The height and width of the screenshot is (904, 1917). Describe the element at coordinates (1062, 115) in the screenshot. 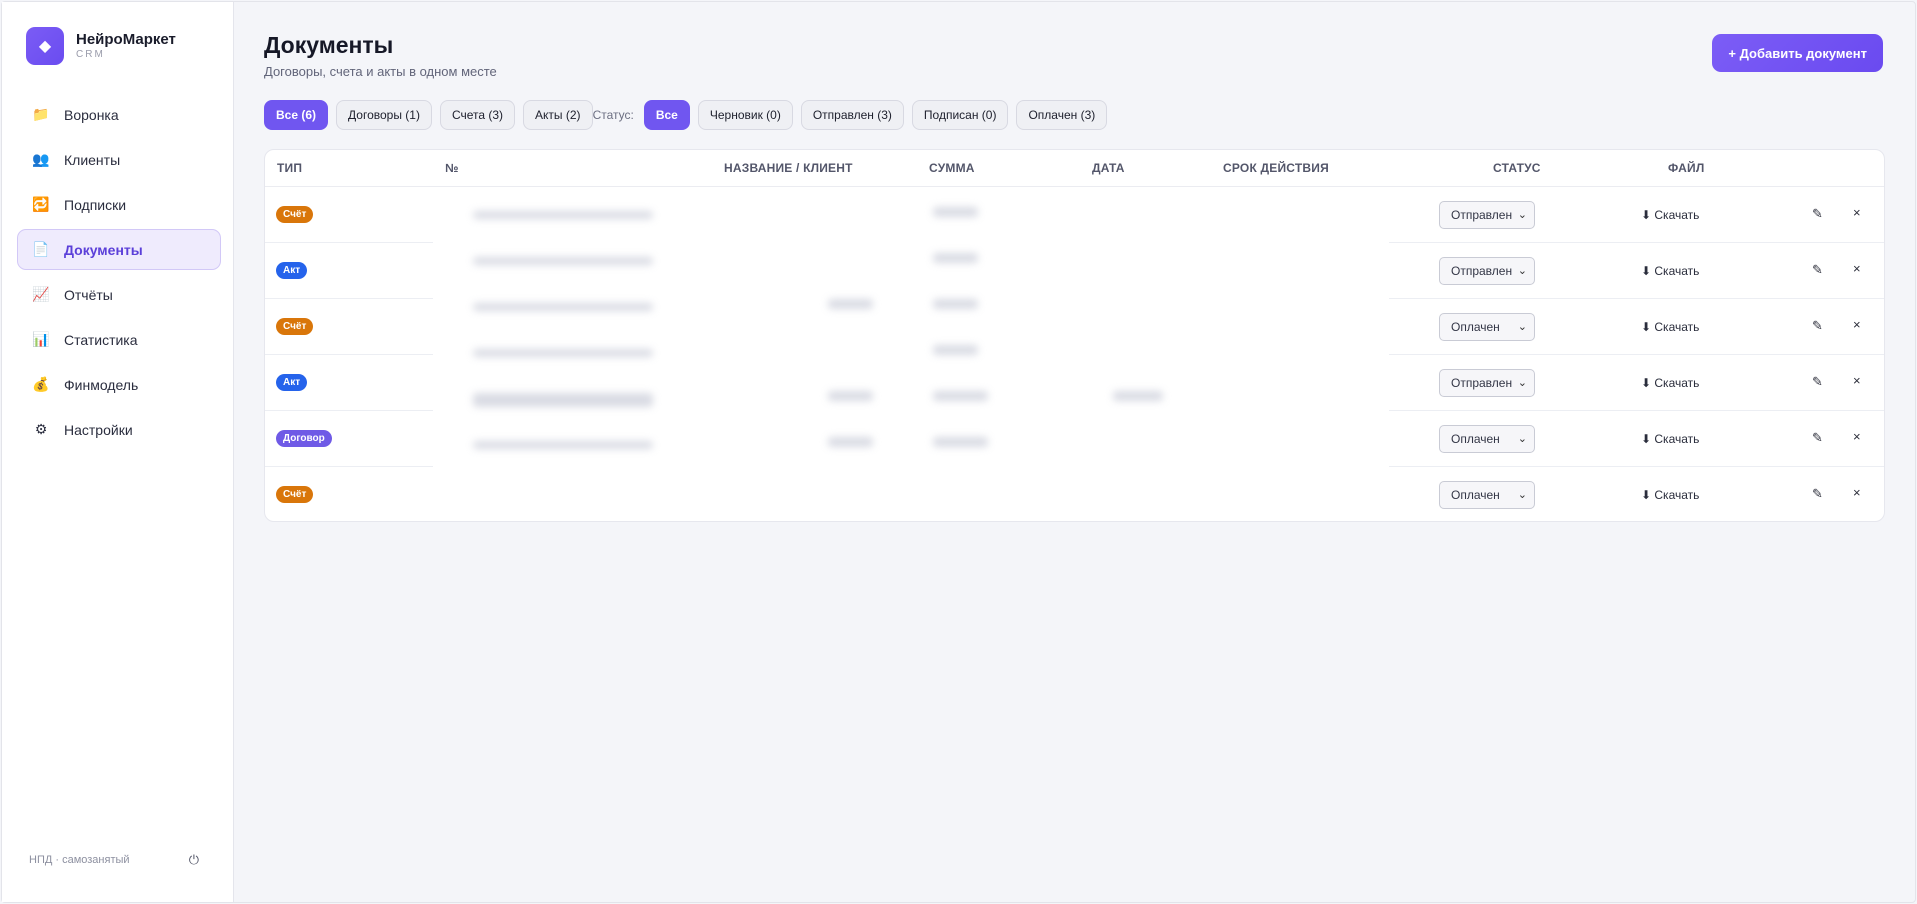

I see `status-filter-chip: Оплачен (3)` at that location.